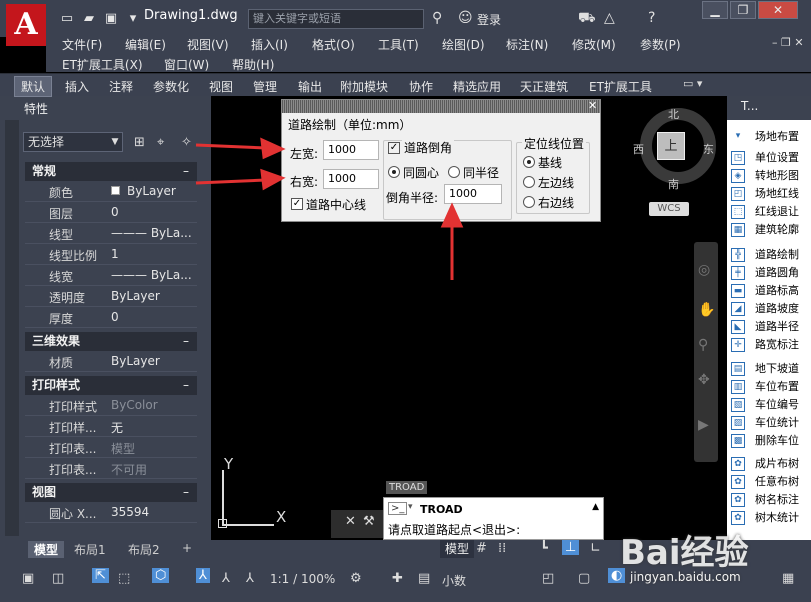 Image resolution: width=811 pixels, height=602 pixels. I want to click on property-row: 圆心 X... 35594, so click(111, 512).